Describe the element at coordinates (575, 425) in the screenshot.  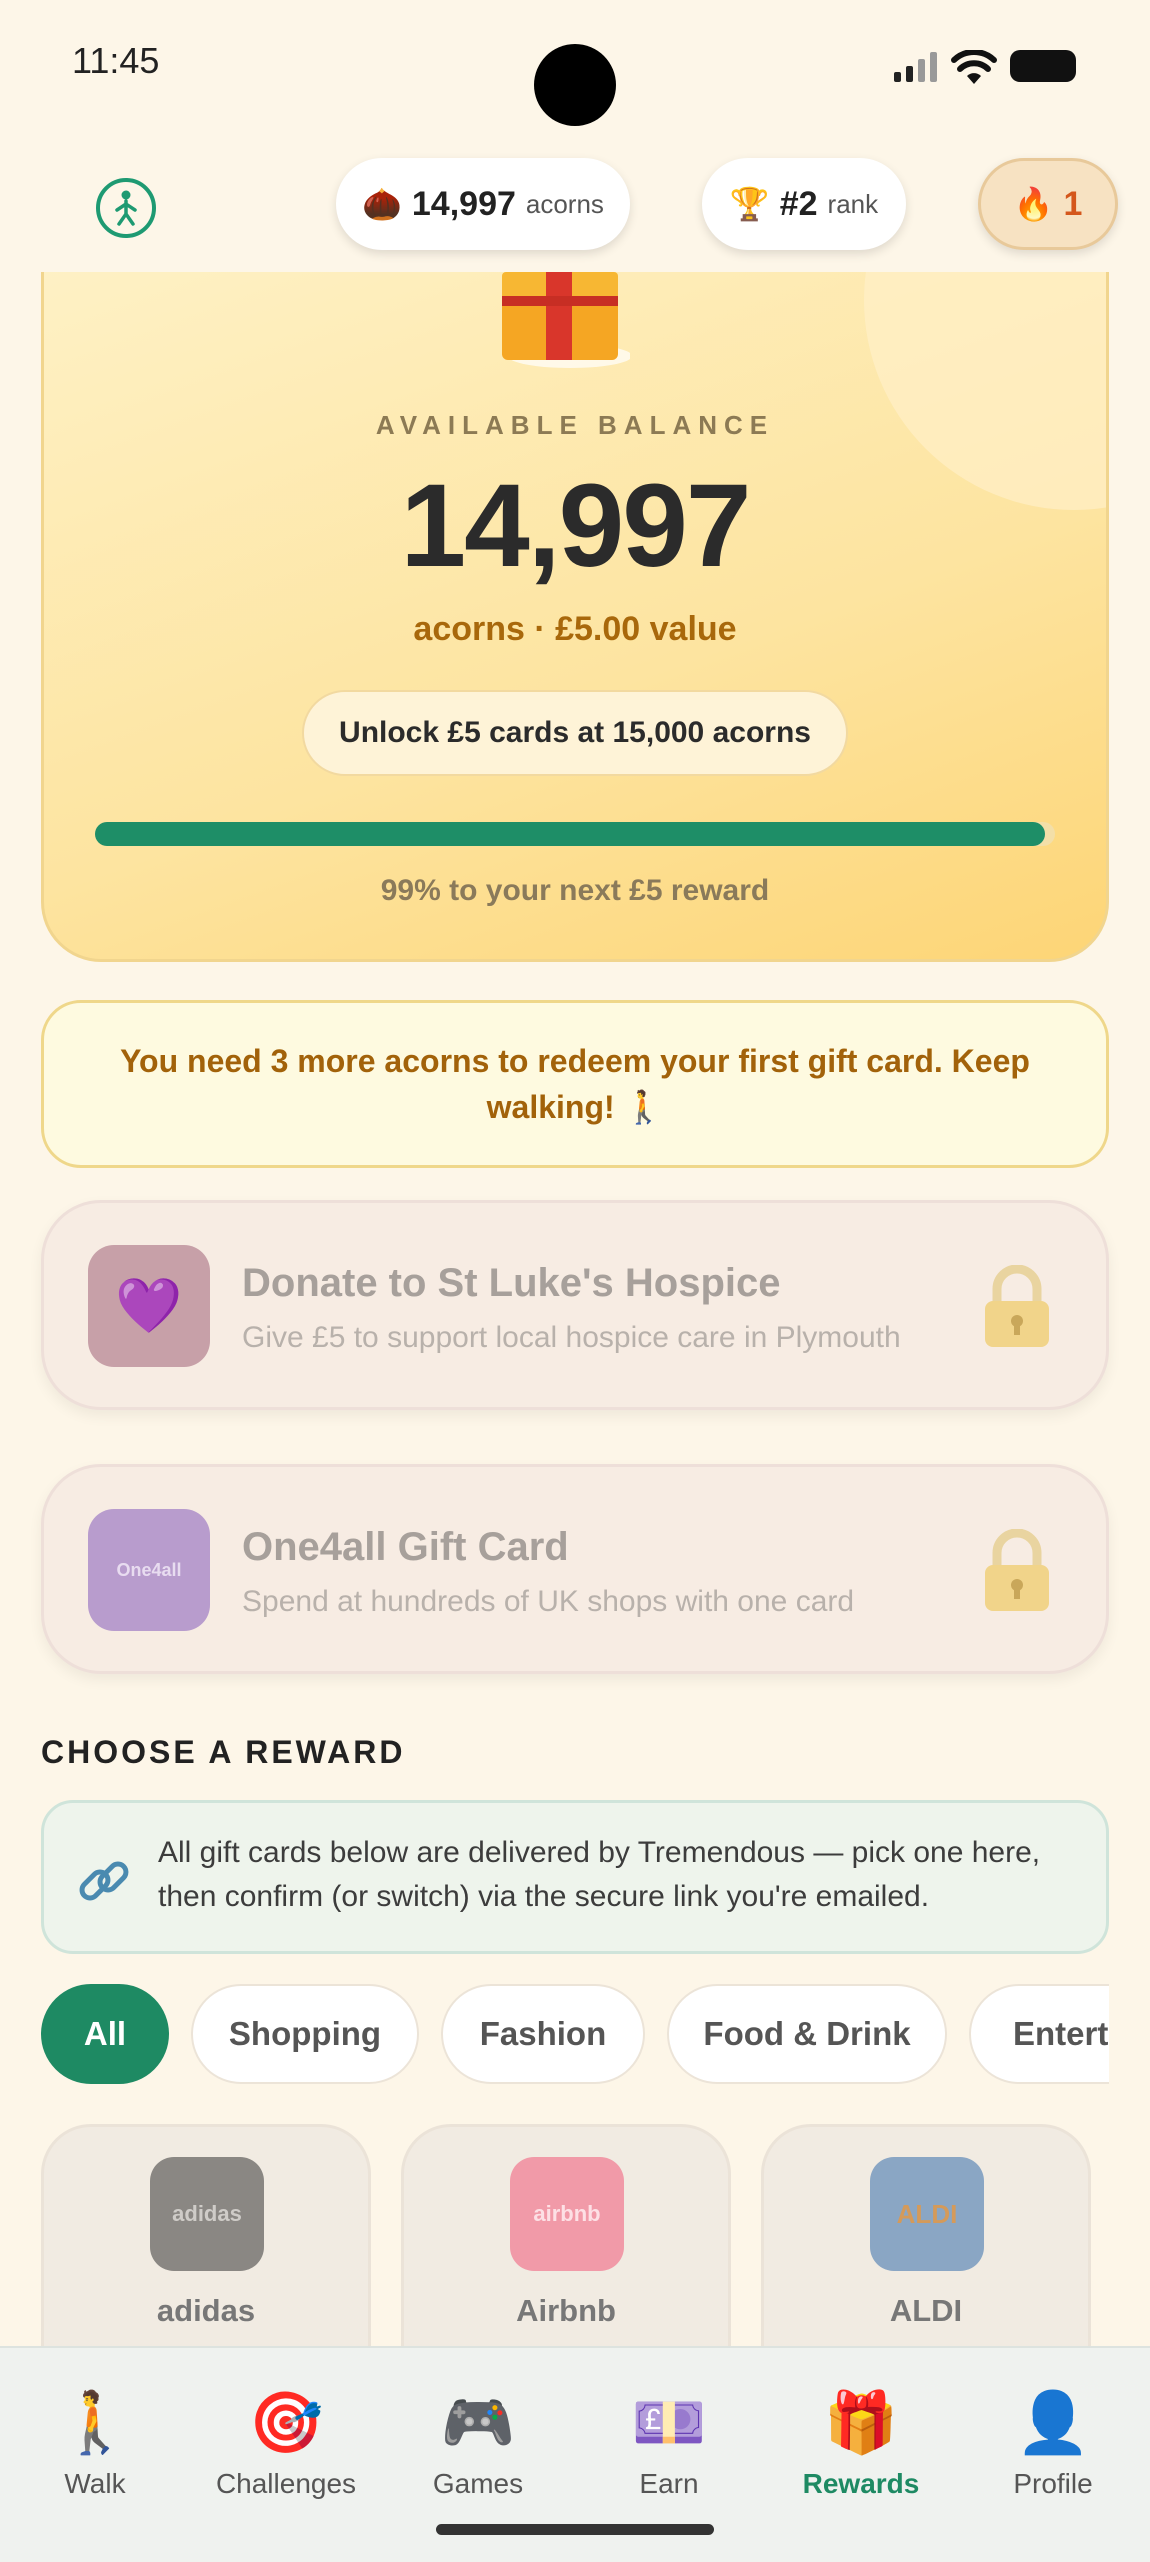
I see `balance-label: AVAILABLE BALANCE` at that location.